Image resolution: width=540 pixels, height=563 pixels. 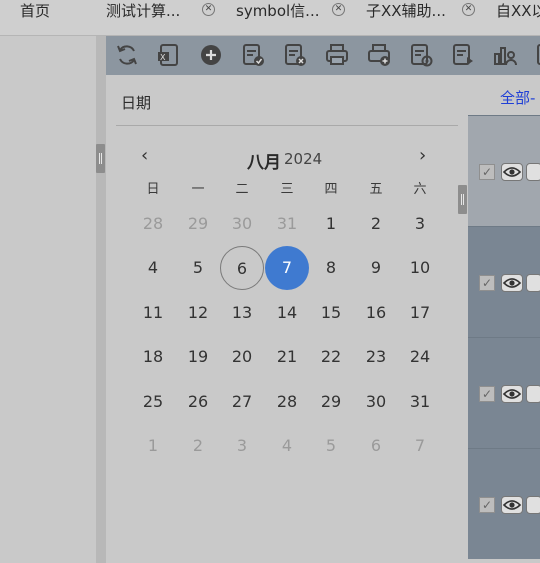 I want to click on calendar-day-selected: 7, so click(x=287, y=268).